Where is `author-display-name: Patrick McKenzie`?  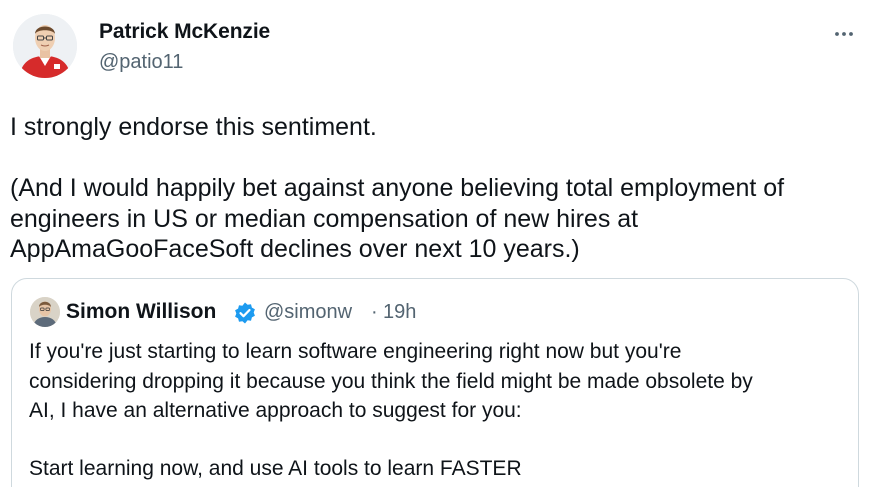
author-display-name: Patrick McKenzie is located at coordinates (184, 32).